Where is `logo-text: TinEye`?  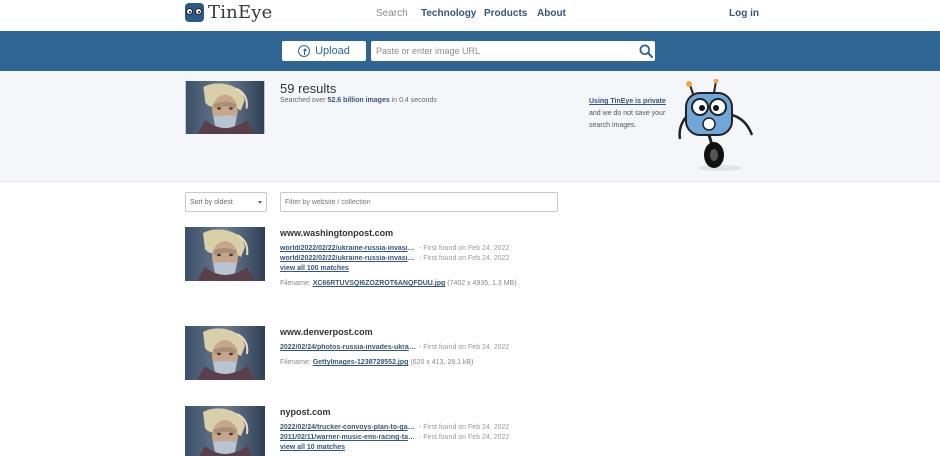
logo-text: TinEye is located at coordinates (240, 12).